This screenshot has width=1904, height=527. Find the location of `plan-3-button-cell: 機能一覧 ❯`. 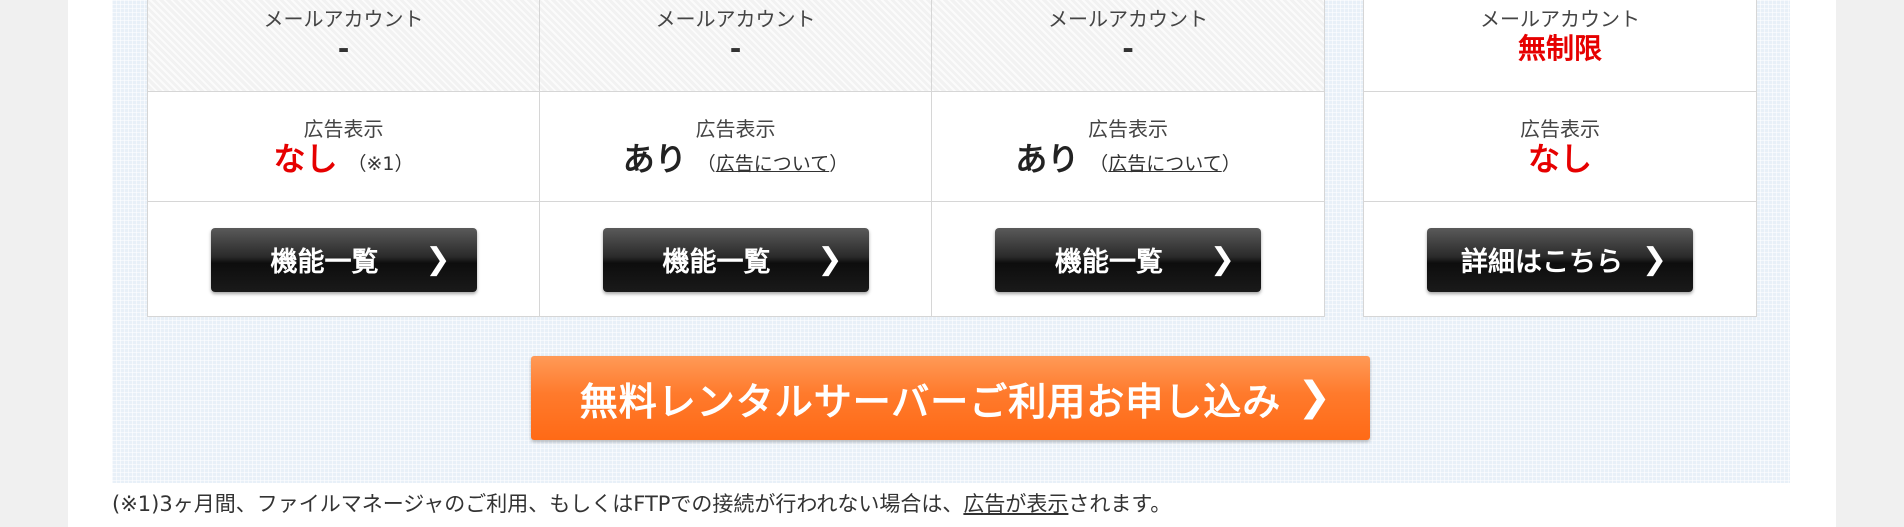

plan-3-button-cell: 機能一覧 ❯ is located at coordinates (1128, 259).